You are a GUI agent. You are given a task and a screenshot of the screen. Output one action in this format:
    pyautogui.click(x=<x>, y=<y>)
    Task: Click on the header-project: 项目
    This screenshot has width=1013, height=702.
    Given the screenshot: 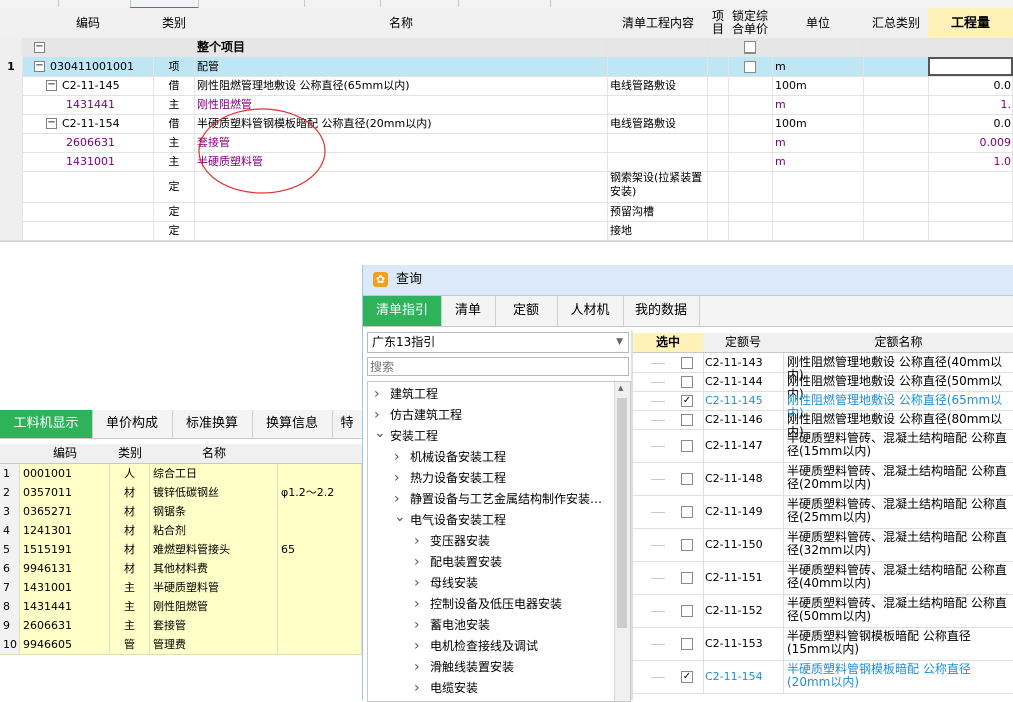 What is the action you would take?
    pyautogui.click(x=718, y=23)
    